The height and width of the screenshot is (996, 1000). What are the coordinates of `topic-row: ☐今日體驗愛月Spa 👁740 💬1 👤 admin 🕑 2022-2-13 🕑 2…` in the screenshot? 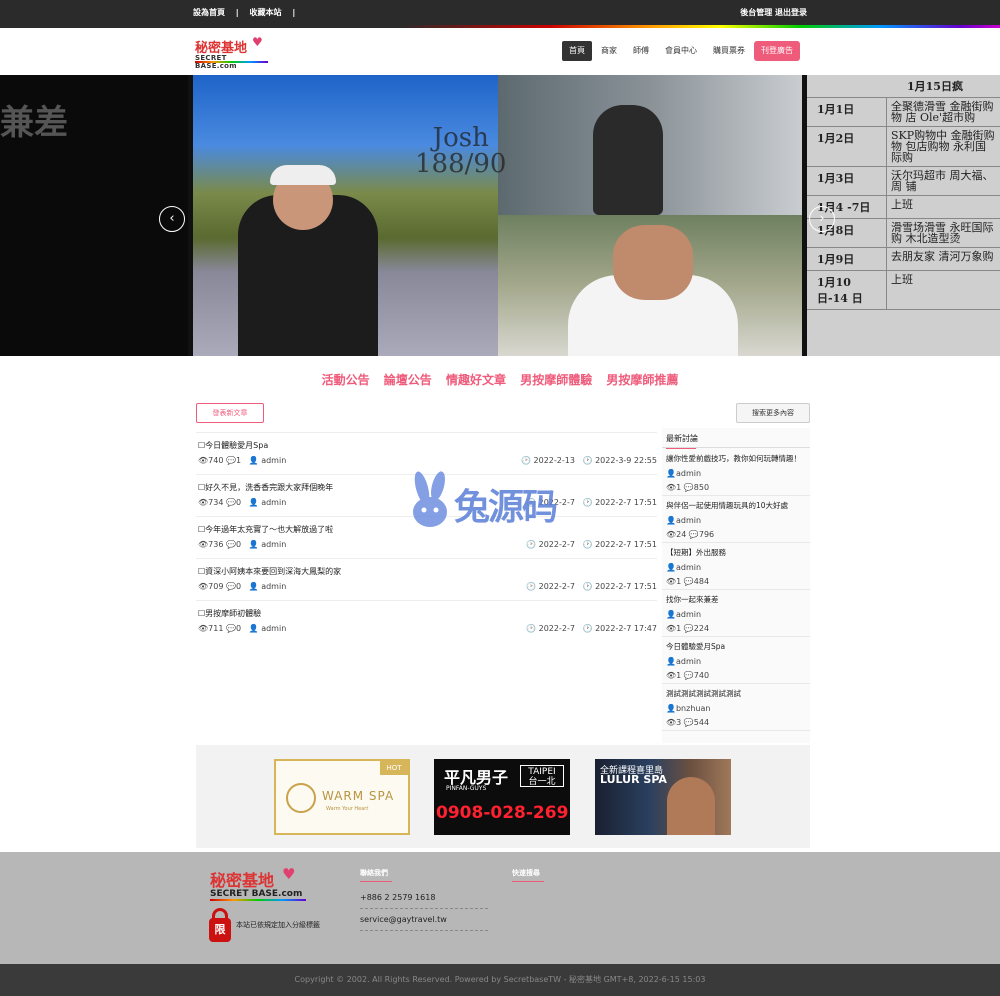 It's located at (426, 453).